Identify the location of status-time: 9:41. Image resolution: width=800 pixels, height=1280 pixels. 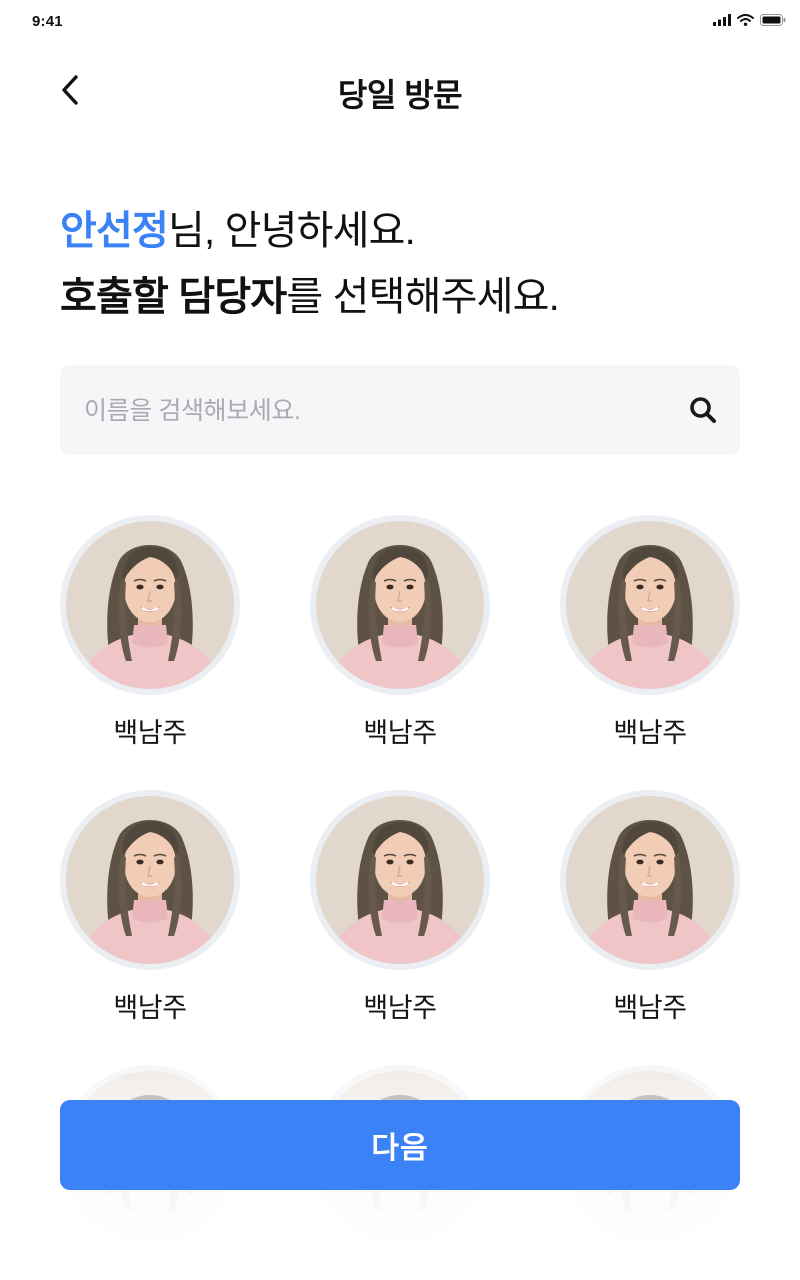
(47, 21).